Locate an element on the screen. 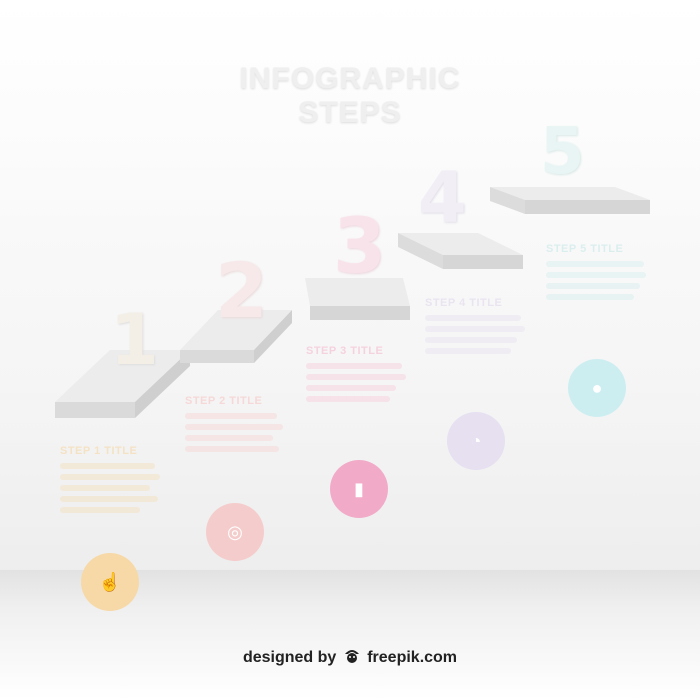  step-4-circle: ◔ is located at coordinates (476, 441).